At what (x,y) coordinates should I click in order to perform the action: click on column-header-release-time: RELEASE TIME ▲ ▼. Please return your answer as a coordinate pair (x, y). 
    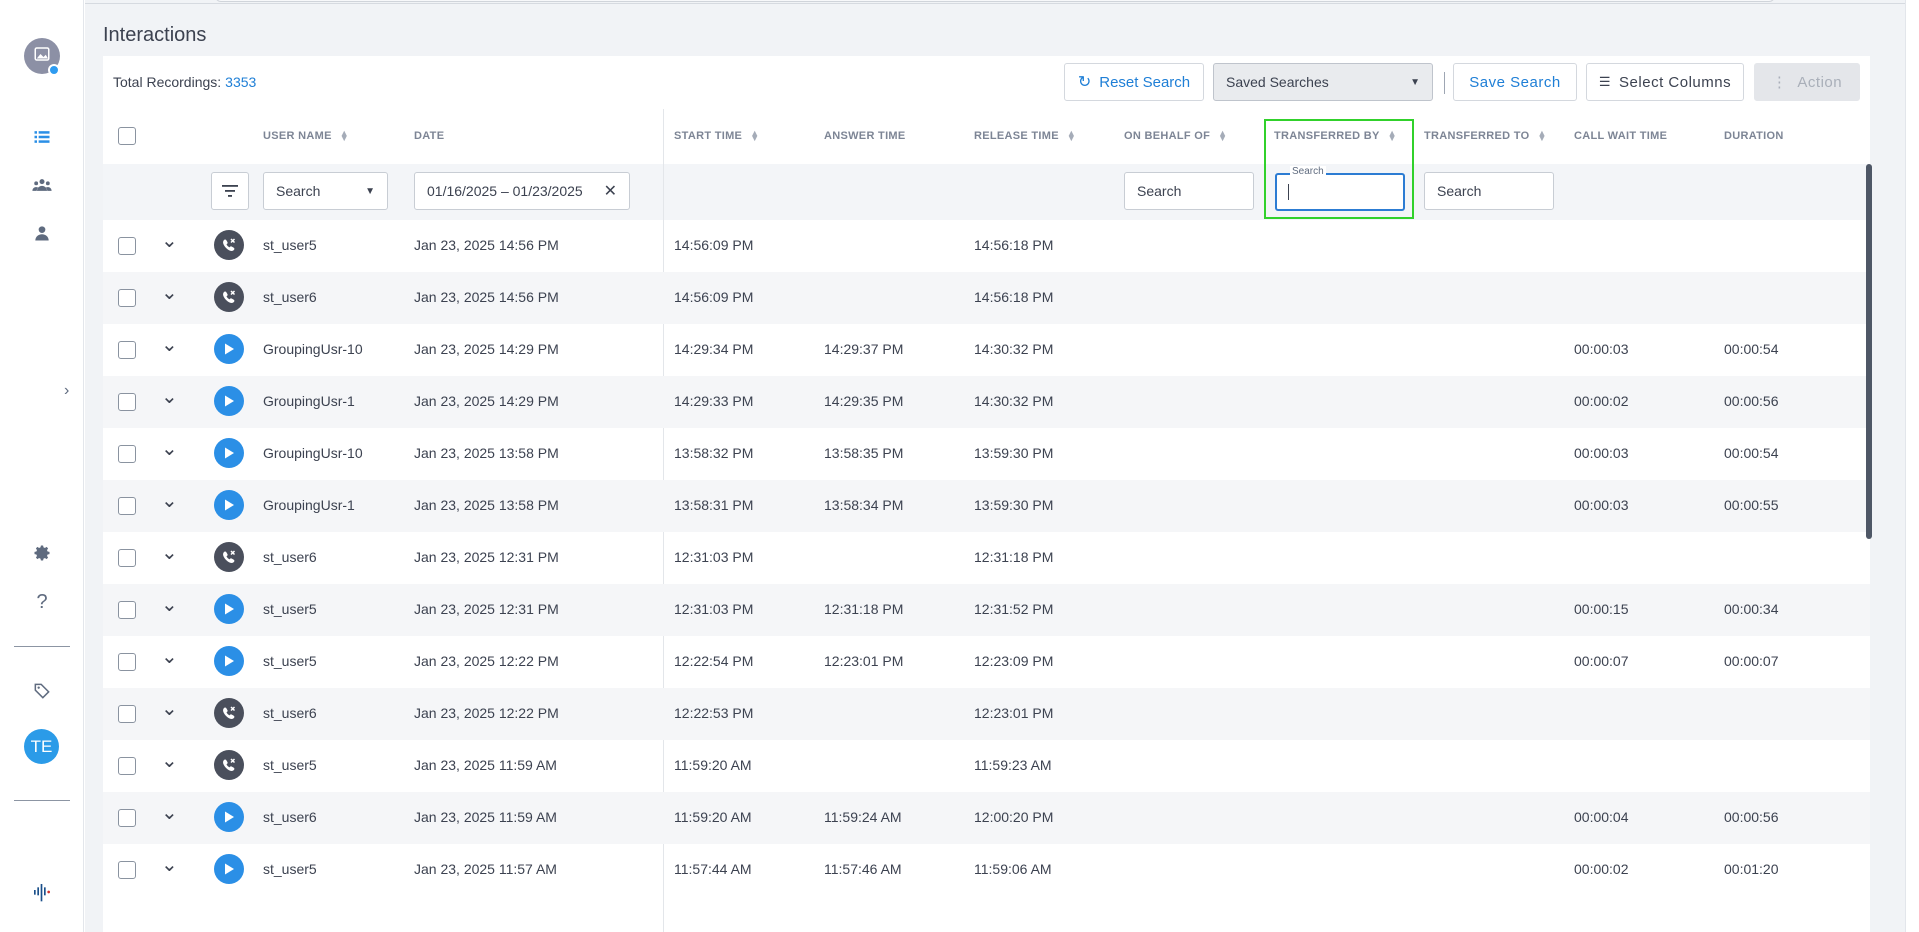
    Looking at the image, I should click on (1025, 136).